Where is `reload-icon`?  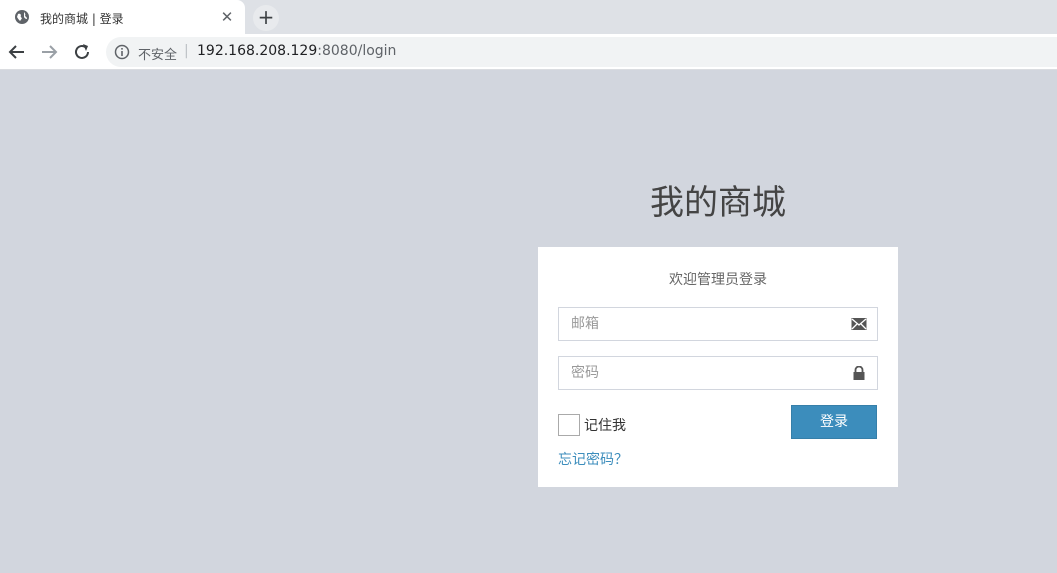
reload-icon is located at coordinates (82, 52).